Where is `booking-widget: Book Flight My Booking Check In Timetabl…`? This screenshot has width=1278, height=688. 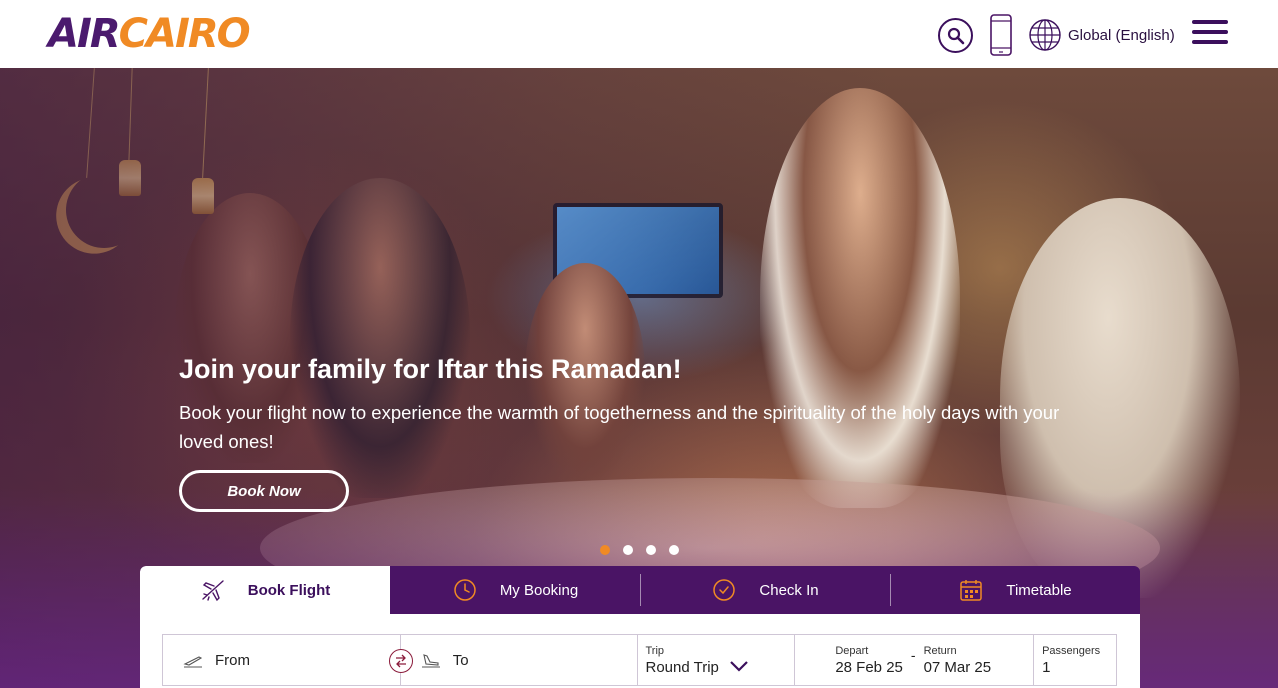
booking-widget: Book Flight My Booking Check In Timetabl… is located at coordinates (640, 627).